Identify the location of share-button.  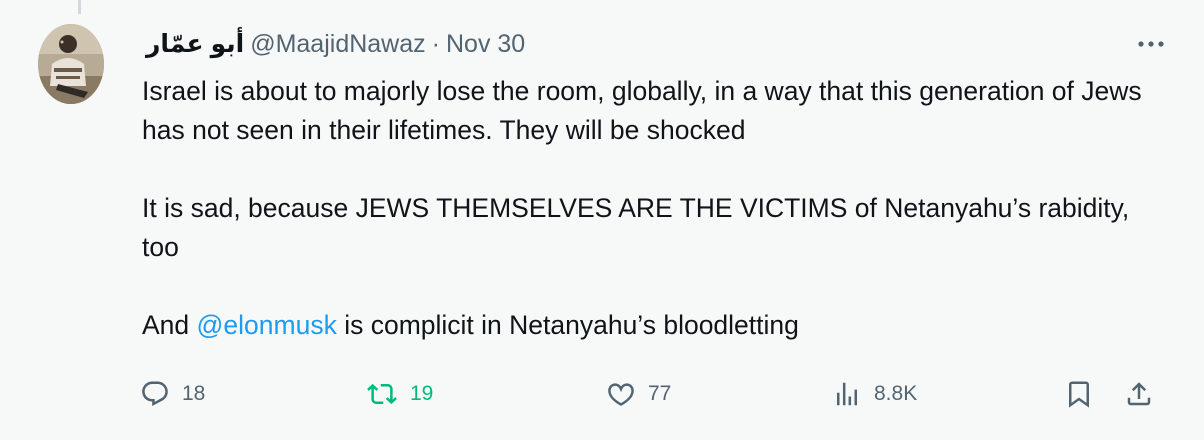
(1139, 394).